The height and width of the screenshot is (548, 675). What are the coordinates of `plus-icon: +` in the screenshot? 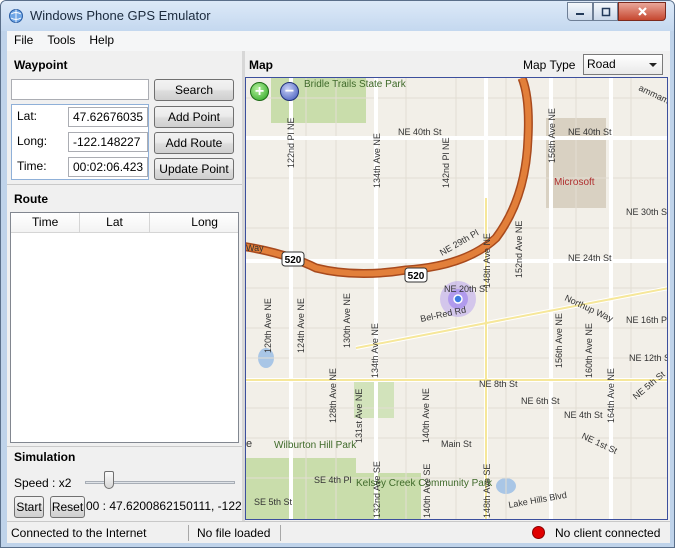 It's located at (259, 91).